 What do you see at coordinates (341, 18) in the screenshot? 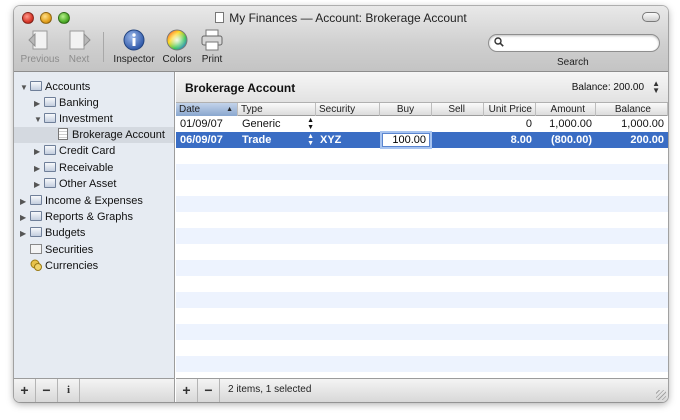
I see `window-title: My Finances — Account: Brokerage Account` at bounding box center [341, 18].